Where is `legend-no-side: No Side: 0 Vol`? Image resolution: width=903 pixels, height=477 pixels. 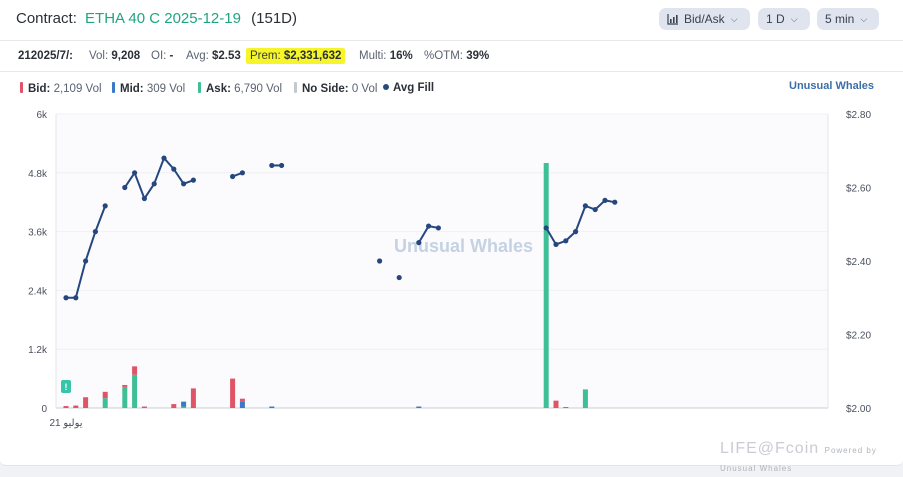 legend-no-side: No Side: 0 Vol is located at coordinates (335, 88).